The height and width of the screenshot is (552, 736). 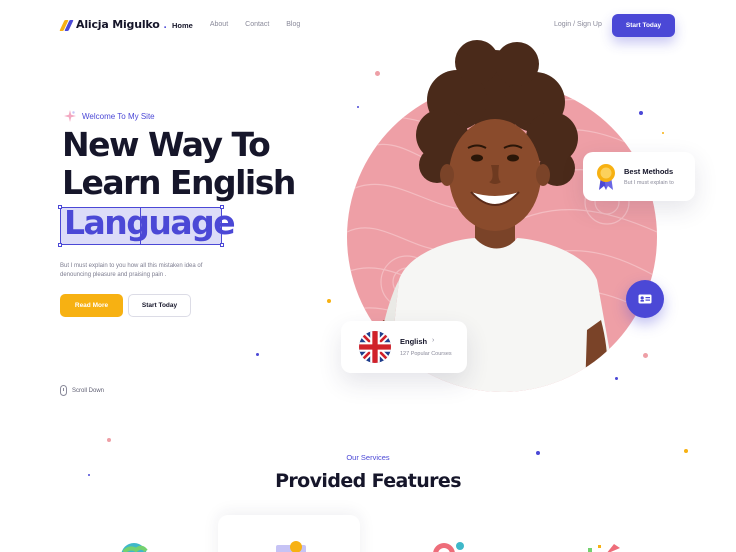 I want to click on id-card-icon, so click(x=645, y=299).